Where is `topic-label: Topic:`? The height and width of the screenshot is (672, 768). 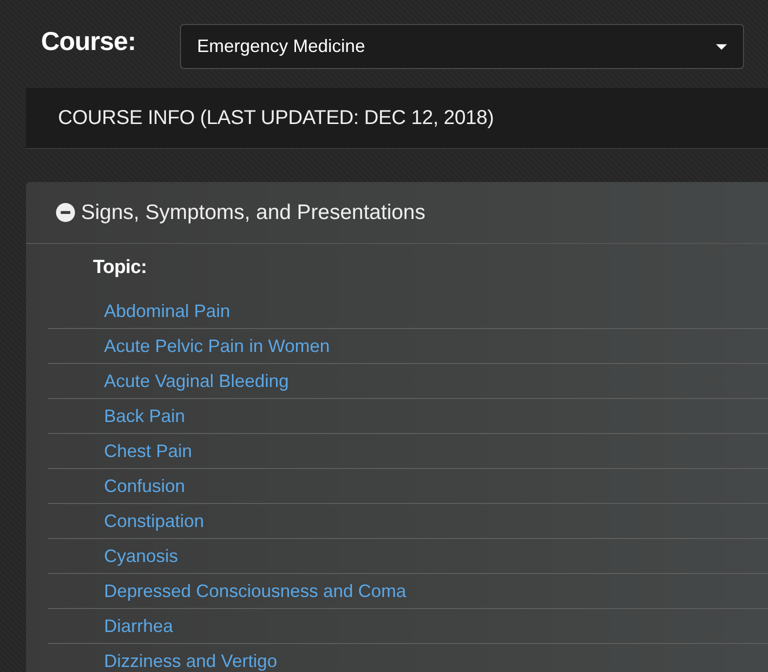 topic-label: Topic: is located at coordinates (120, 268).